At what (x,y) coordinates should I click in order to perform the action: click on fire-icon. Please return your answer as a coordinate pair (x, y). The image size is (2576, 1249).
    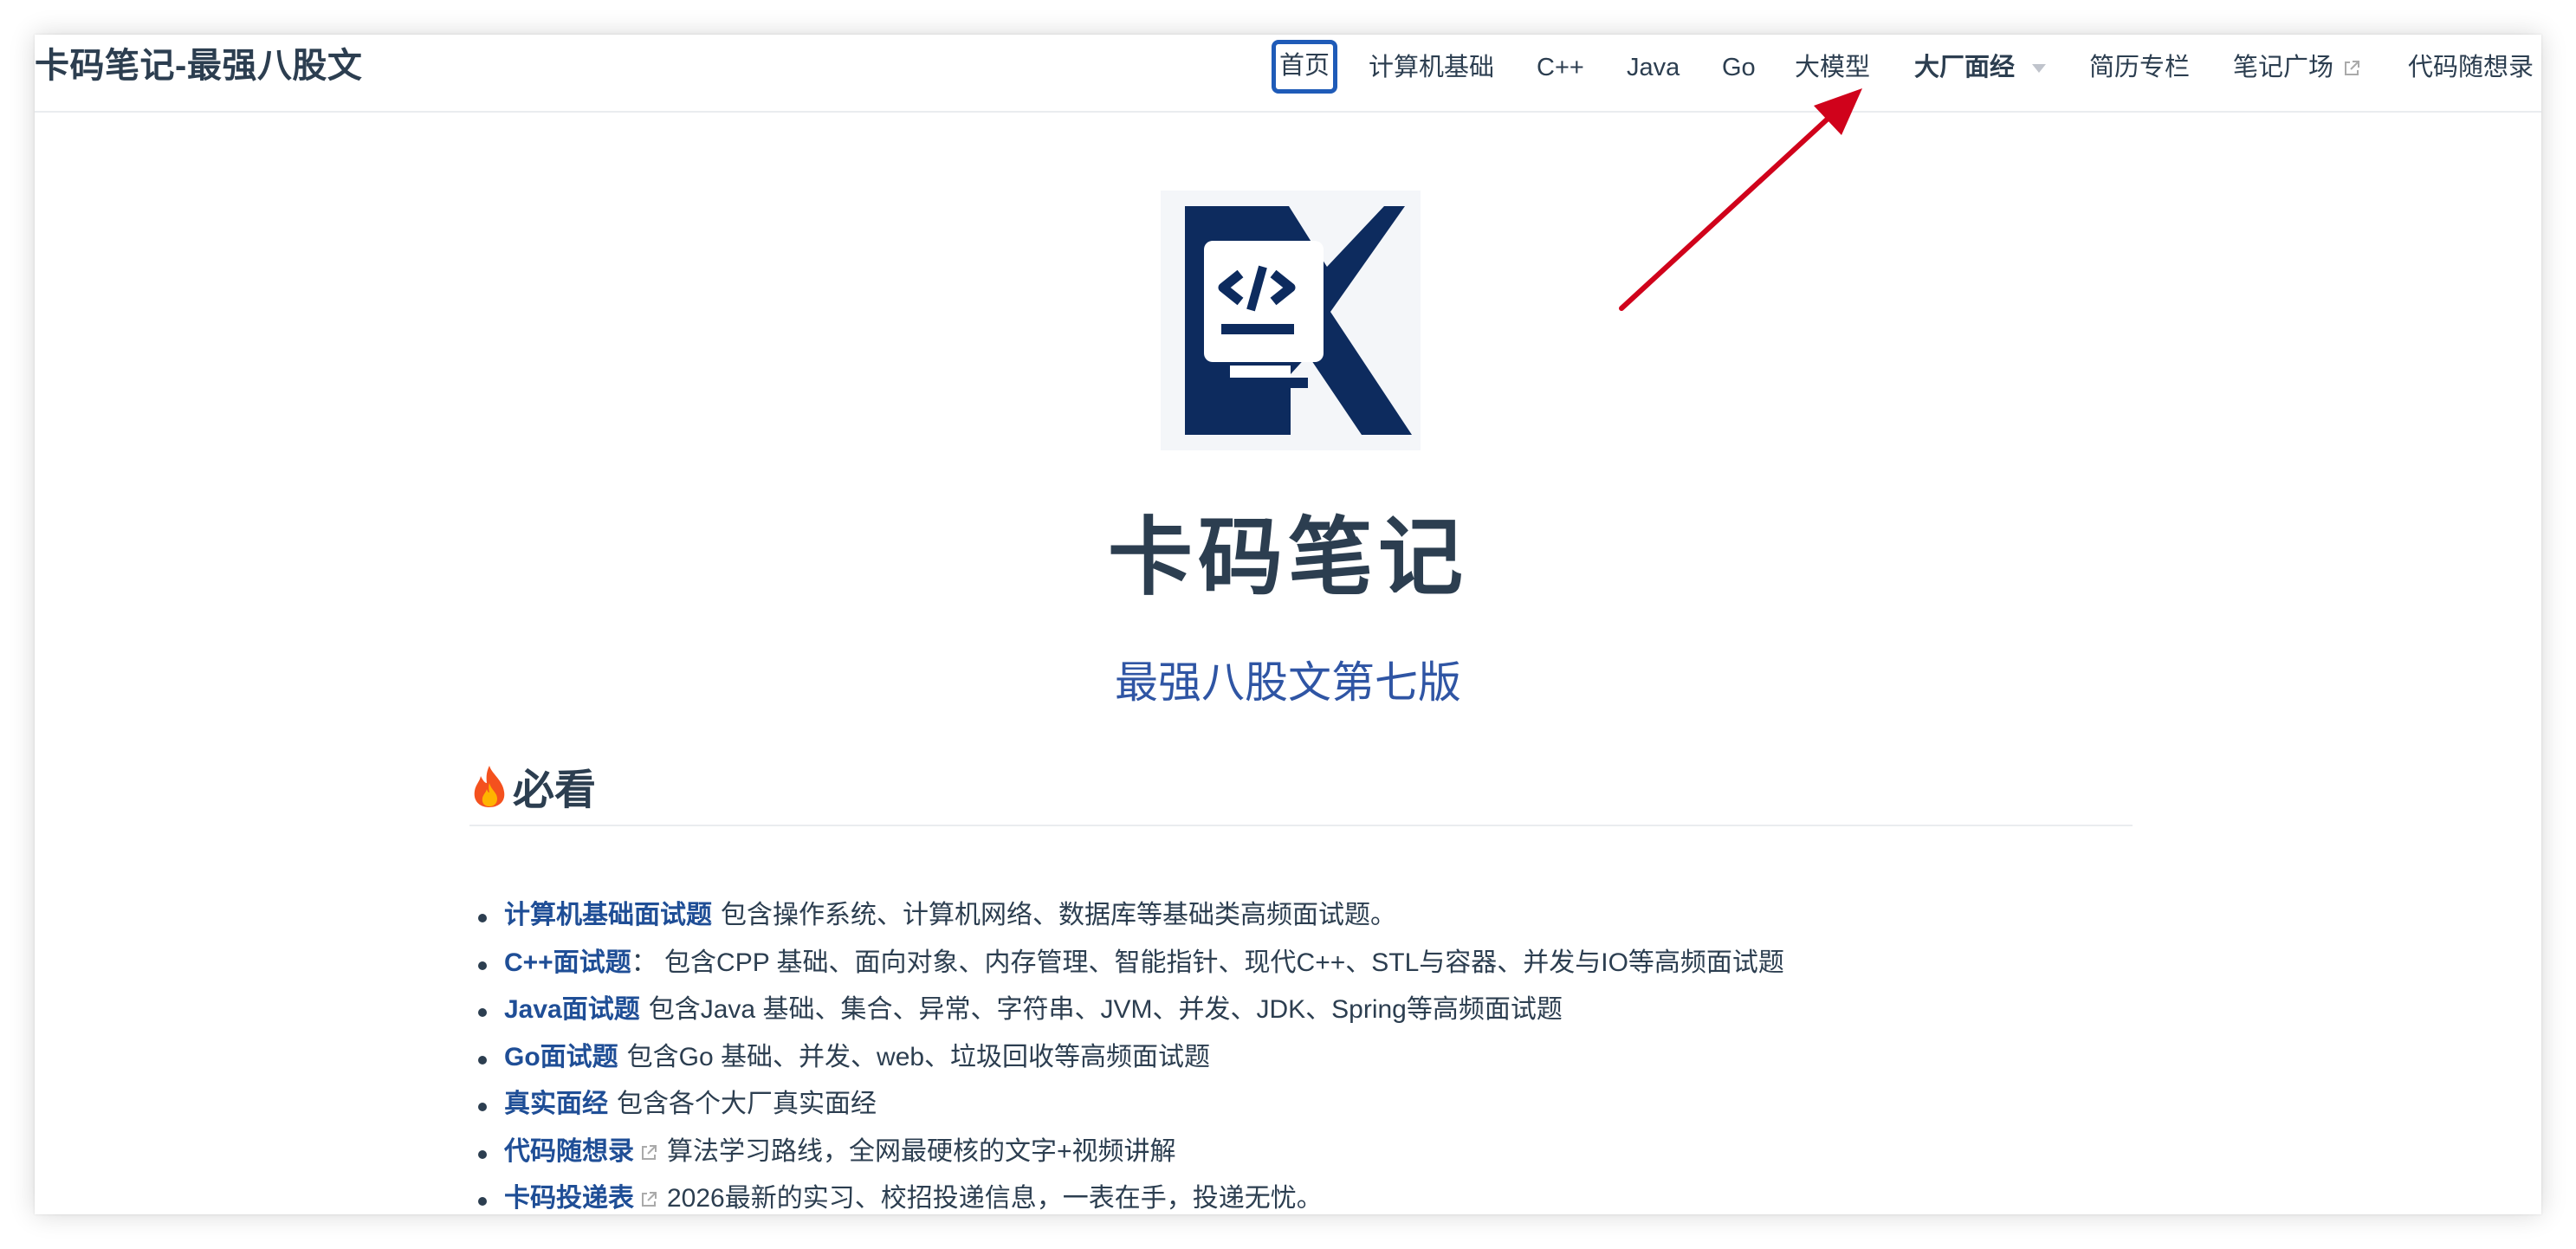
    Looking at the image, I should click on (489, 786).